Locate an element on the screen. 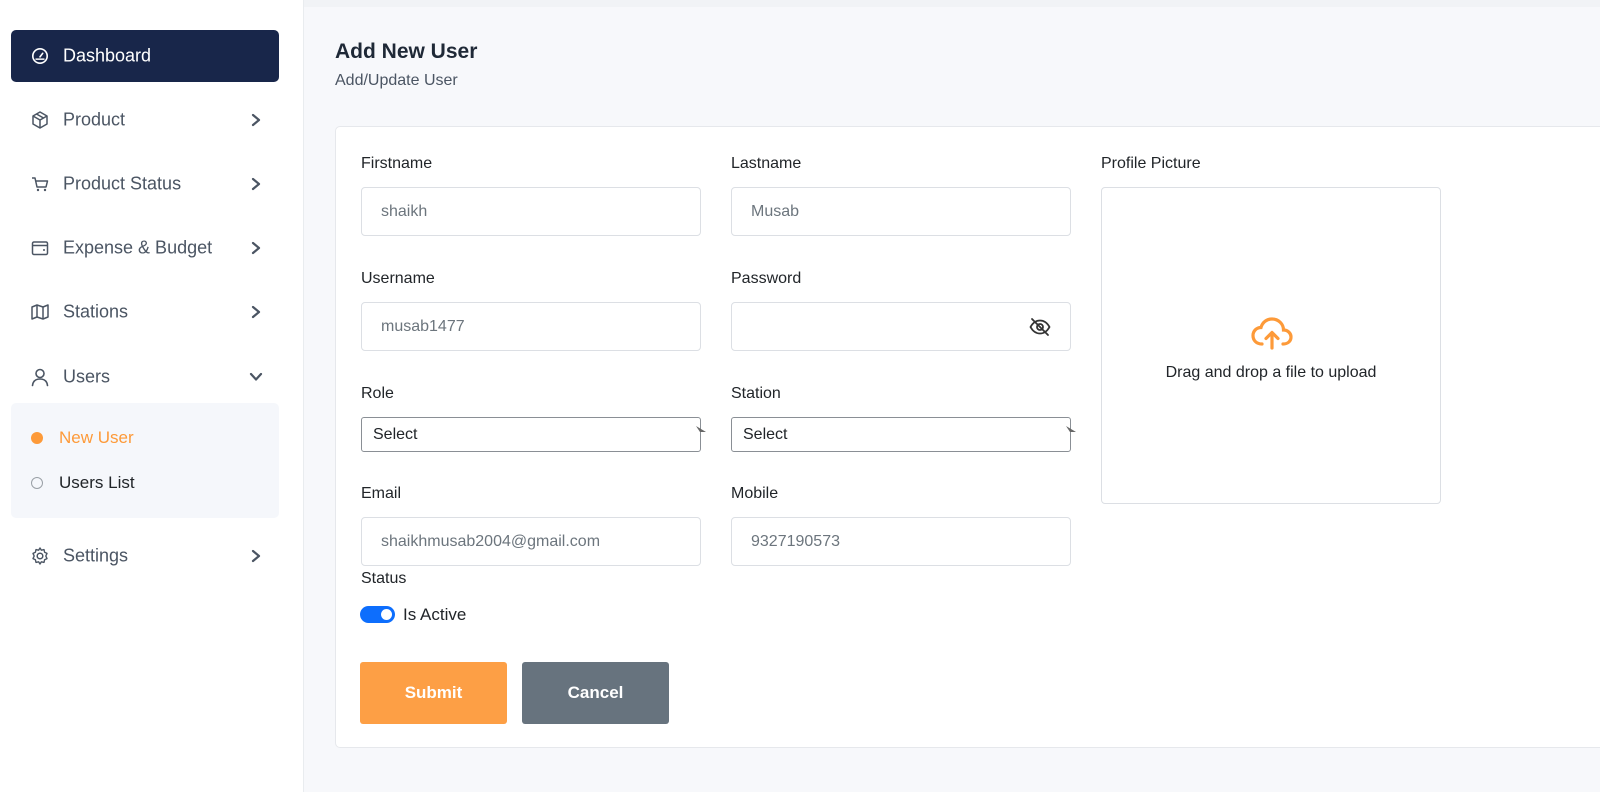  sidebar-item-label: Settings is located at coordinates (96, 555).